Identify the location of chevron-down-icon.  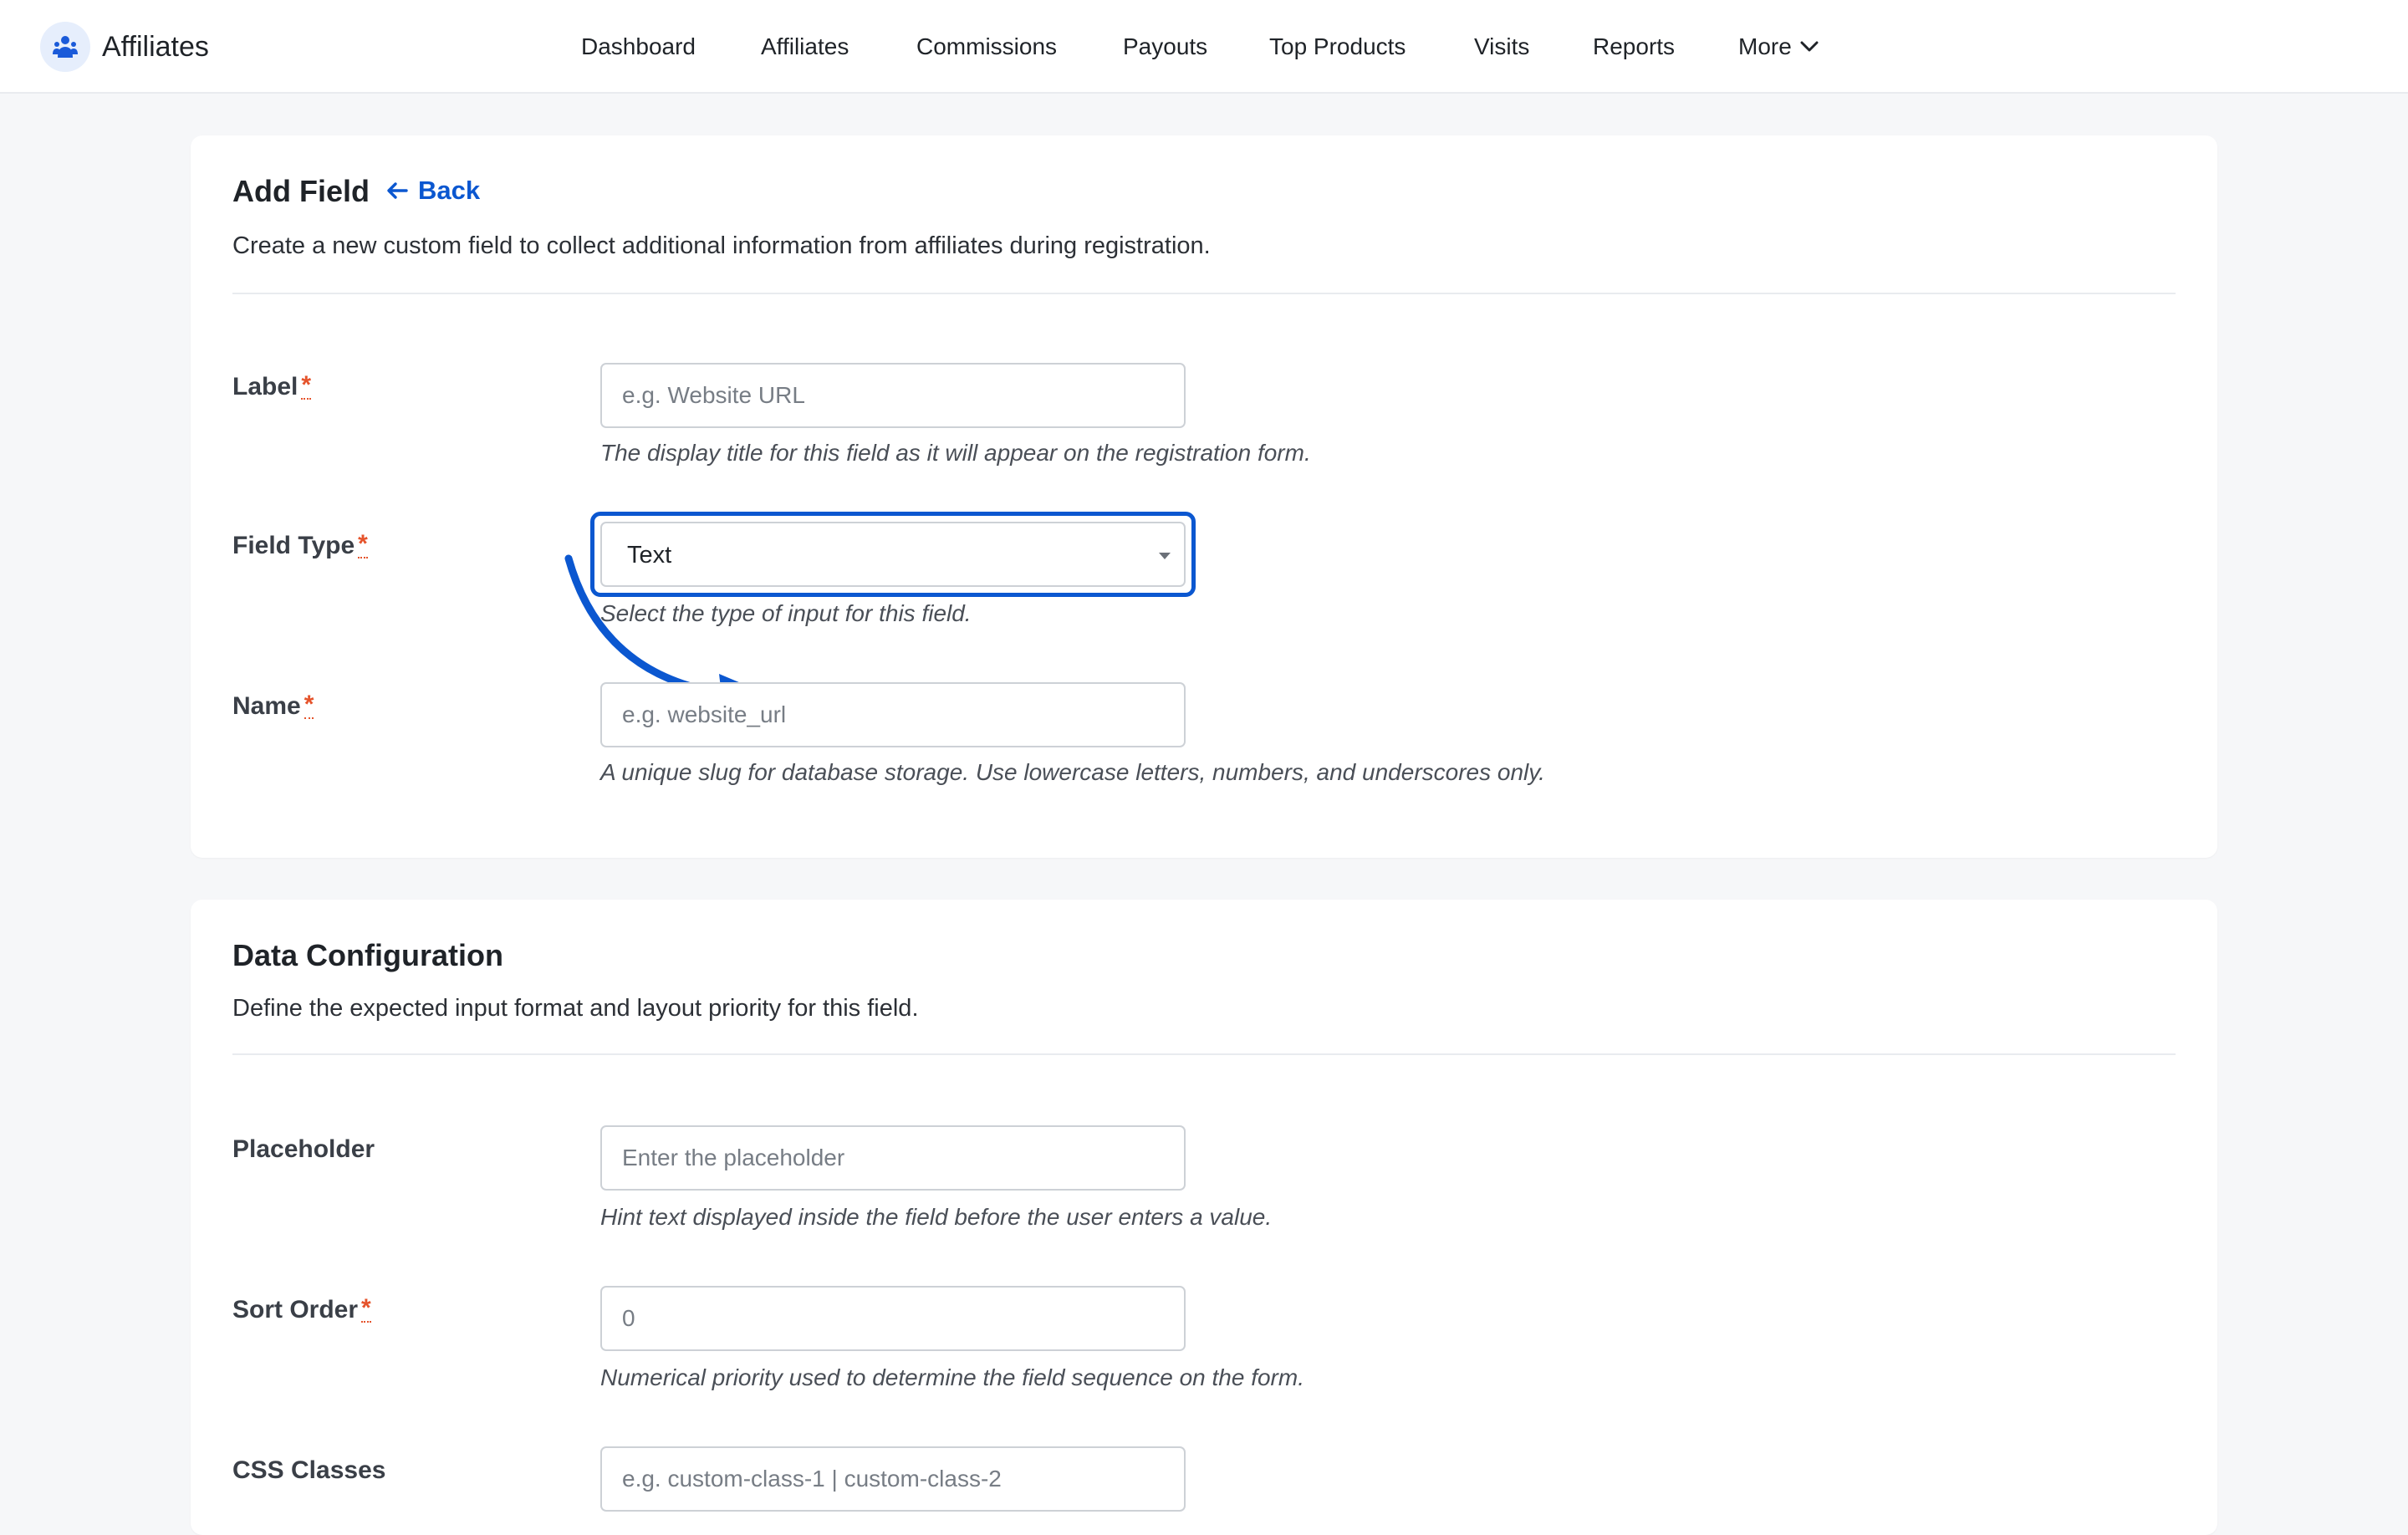
(1809, 46).